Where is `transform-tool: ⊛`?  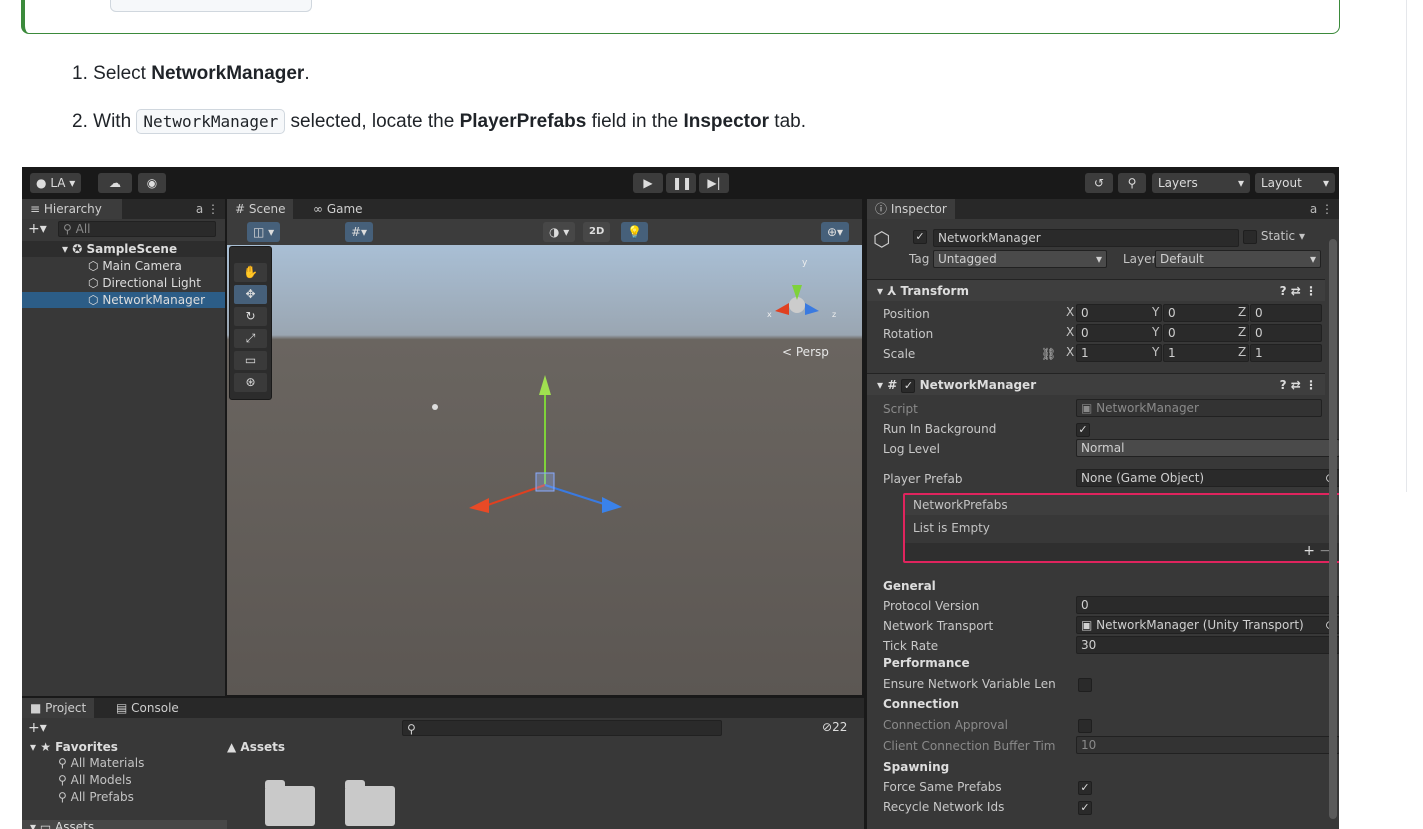 transform-tool: ⊛ is located at coordinates (250, 382).